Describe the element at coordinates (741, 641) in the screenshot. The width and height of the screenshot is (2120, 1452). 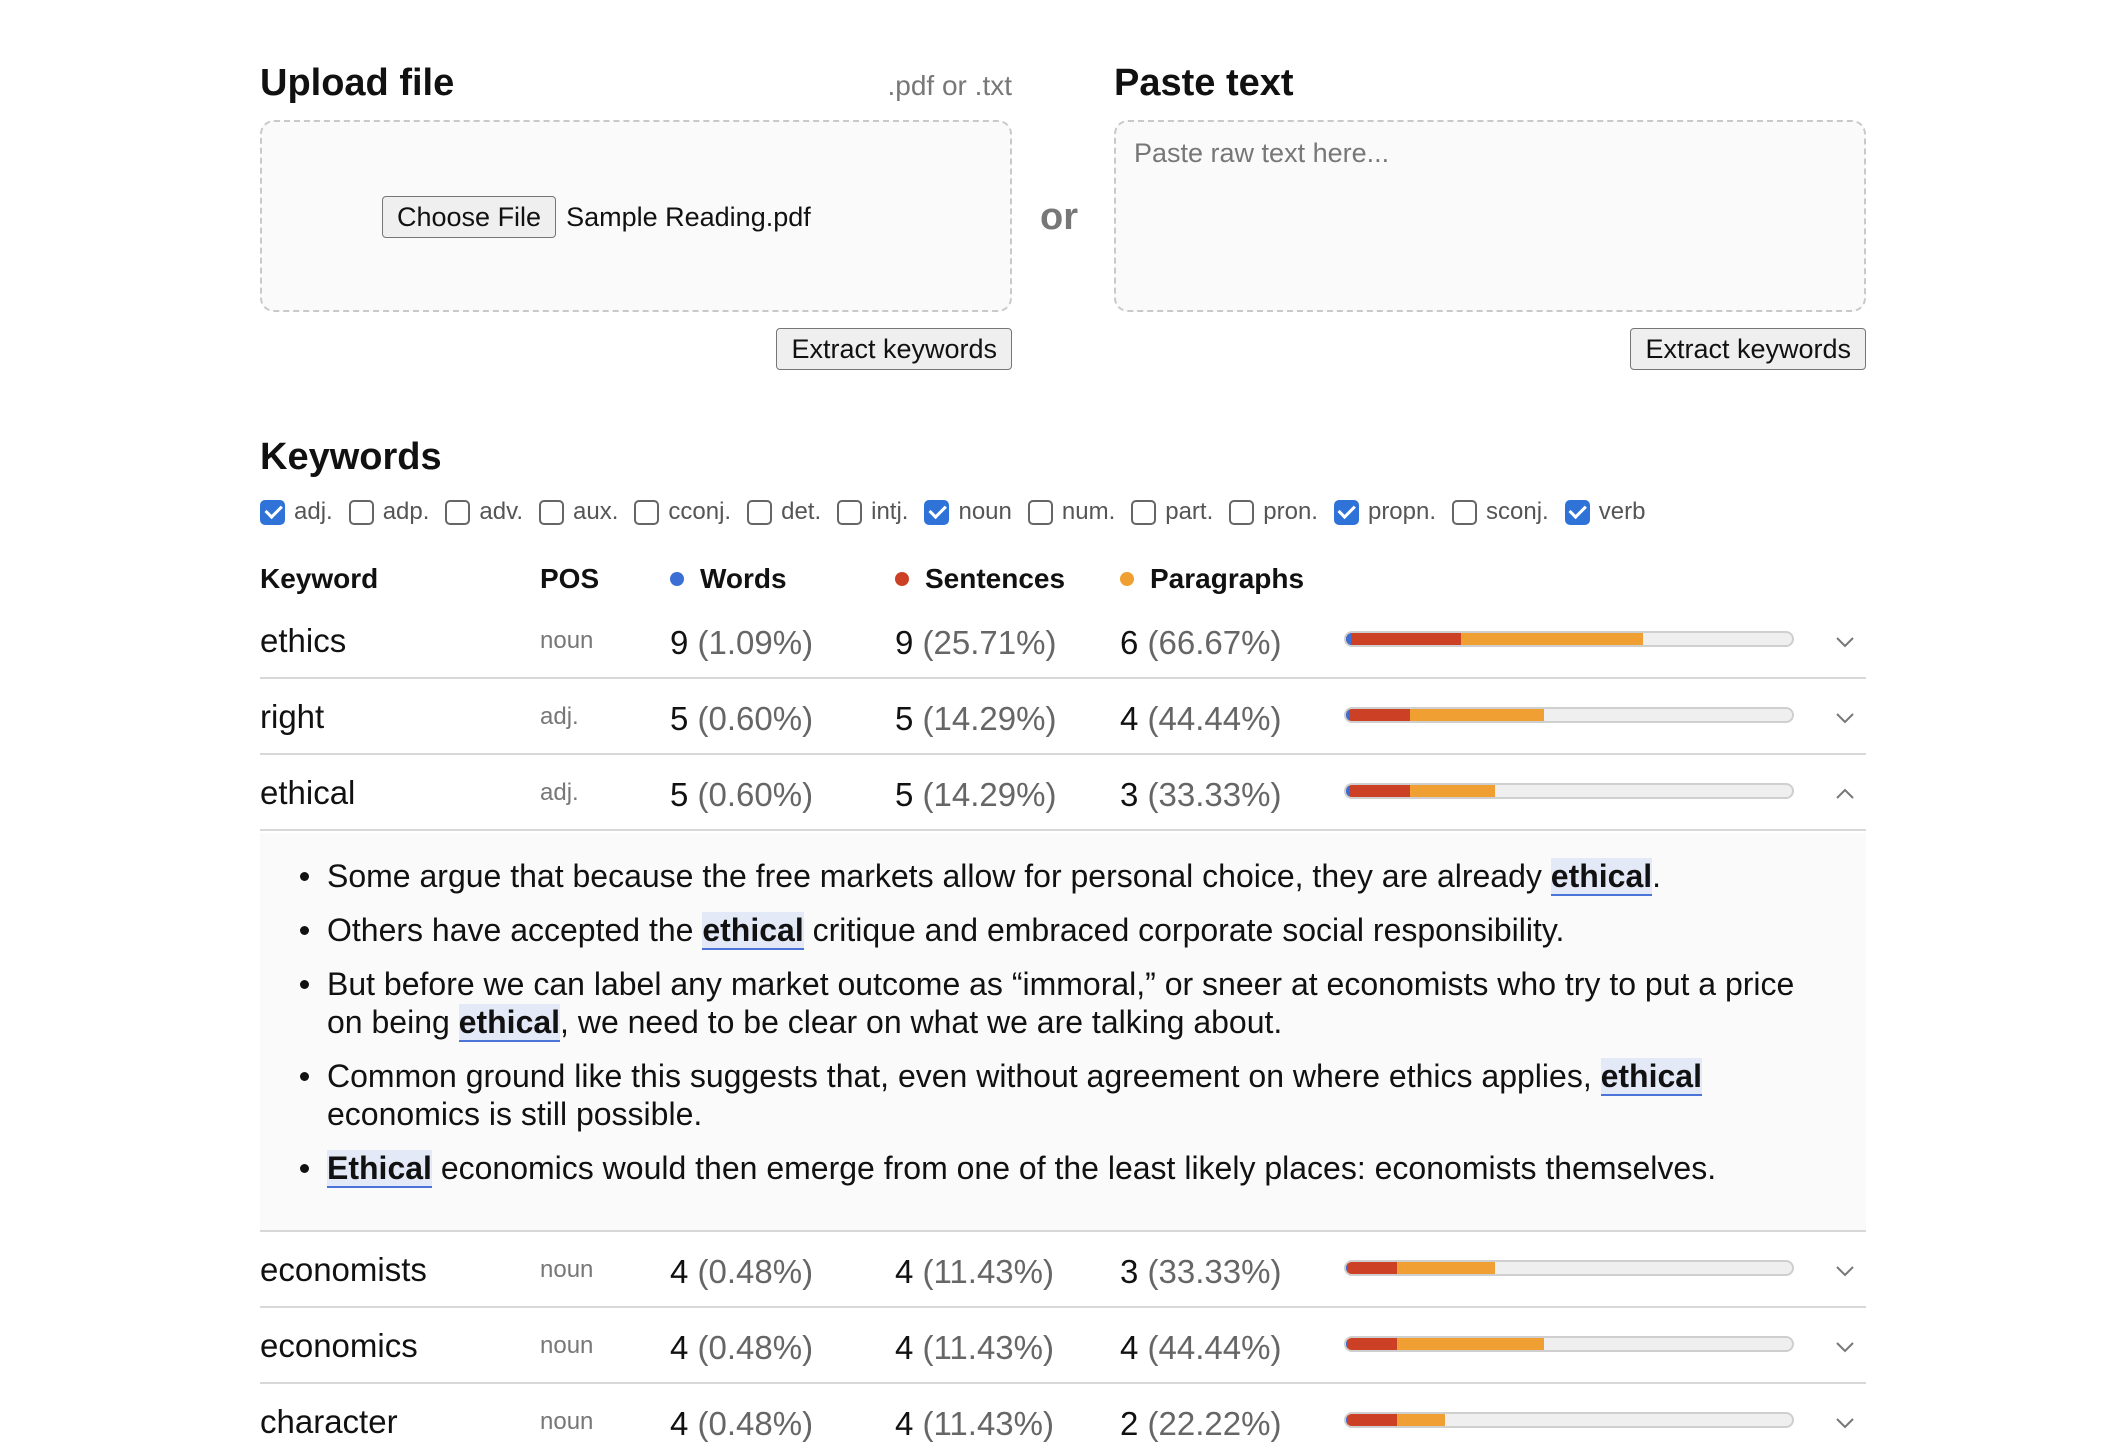
I see `words-count: 9 (1.09%)` at that location.